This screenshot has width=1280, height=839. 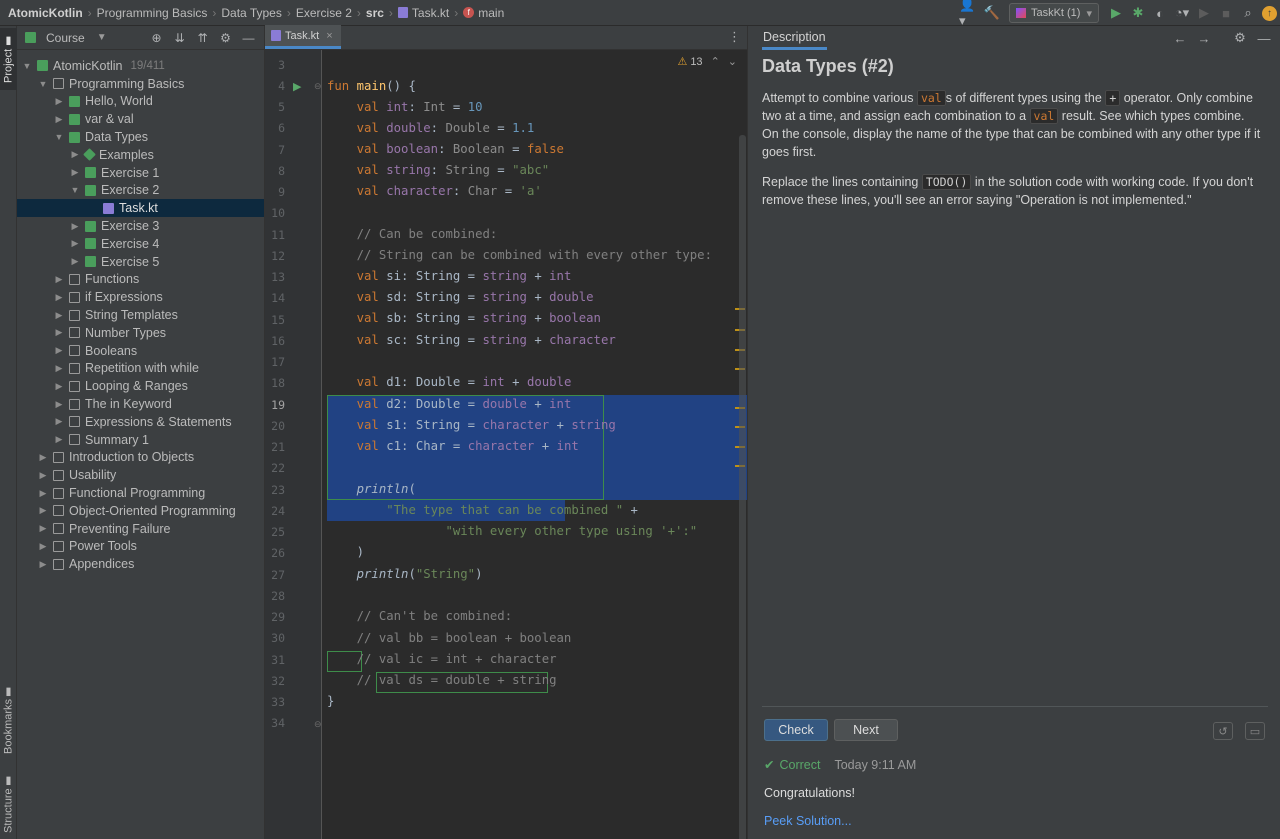 I want to click on breadcrumb-project: AtomicKotlin, so click(x=45, y=13).